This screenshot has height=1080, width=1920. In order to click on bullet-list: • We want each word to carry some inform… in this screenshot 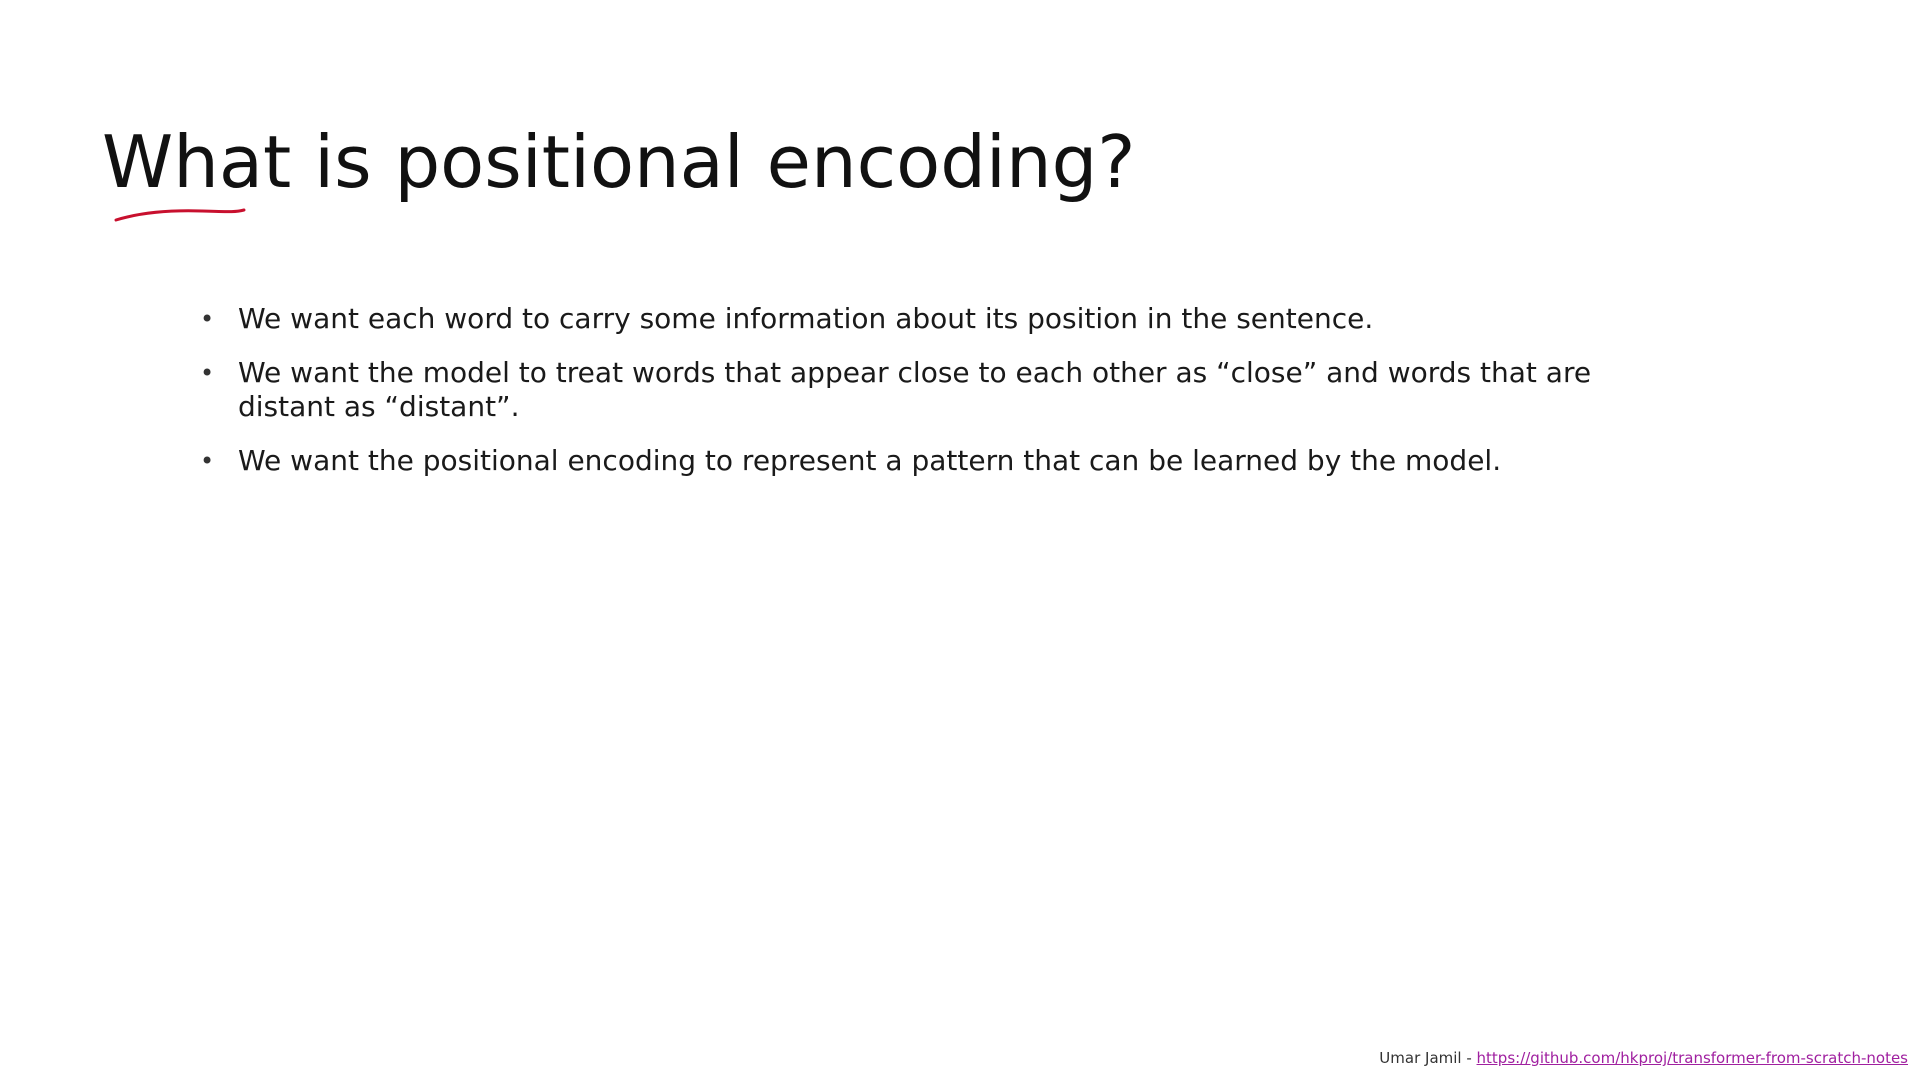, I will do `click(930, 400)`.